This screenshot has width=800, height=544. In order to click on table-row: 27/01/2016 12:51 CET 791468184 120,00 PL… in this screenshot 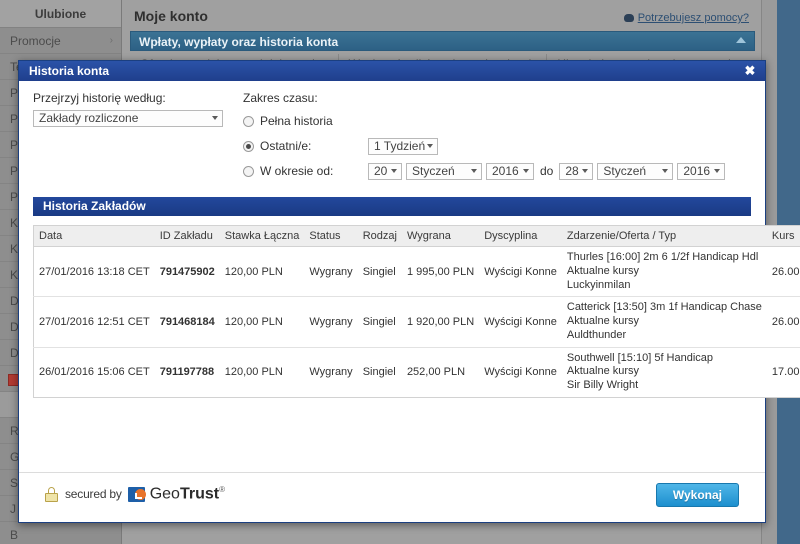, I will do `click(416, 322)`.